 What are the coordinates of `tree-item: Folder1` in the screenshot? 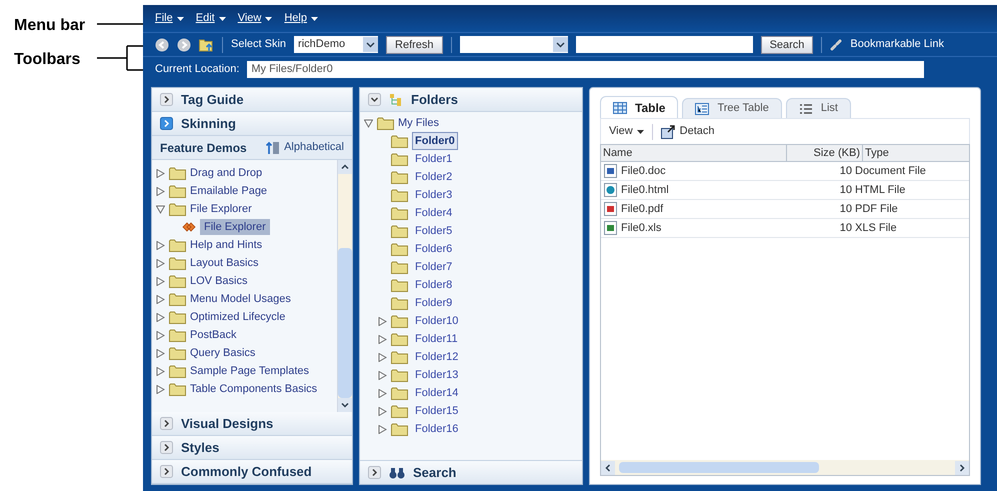 It's located at (434, 159).